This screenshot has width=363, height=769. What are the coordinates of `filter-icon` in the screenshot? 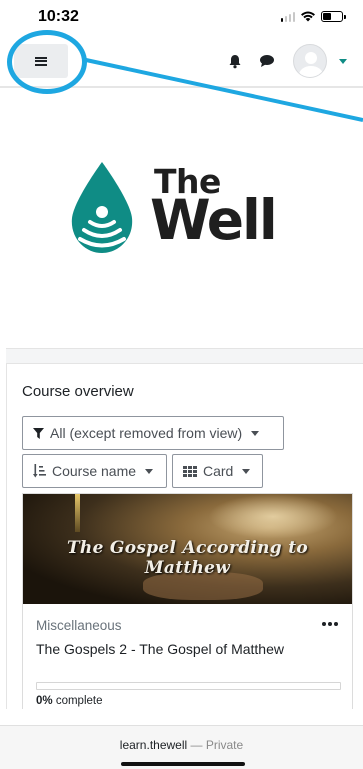 It's located at (38, 433).